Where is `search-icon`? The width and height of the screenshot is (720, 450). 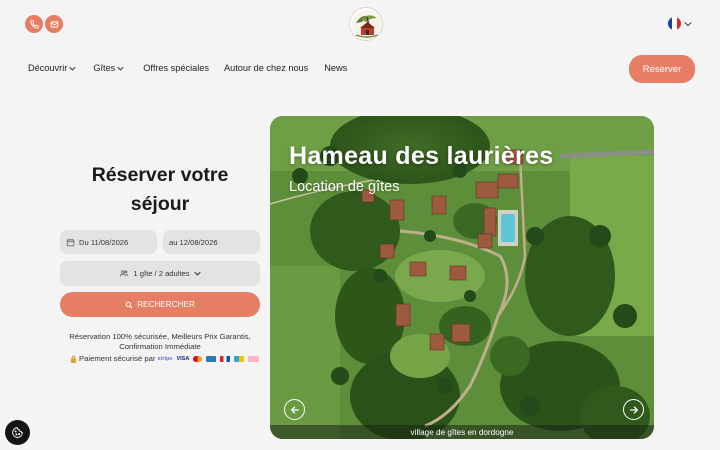
search-icon is located at coordinates (129, 304).